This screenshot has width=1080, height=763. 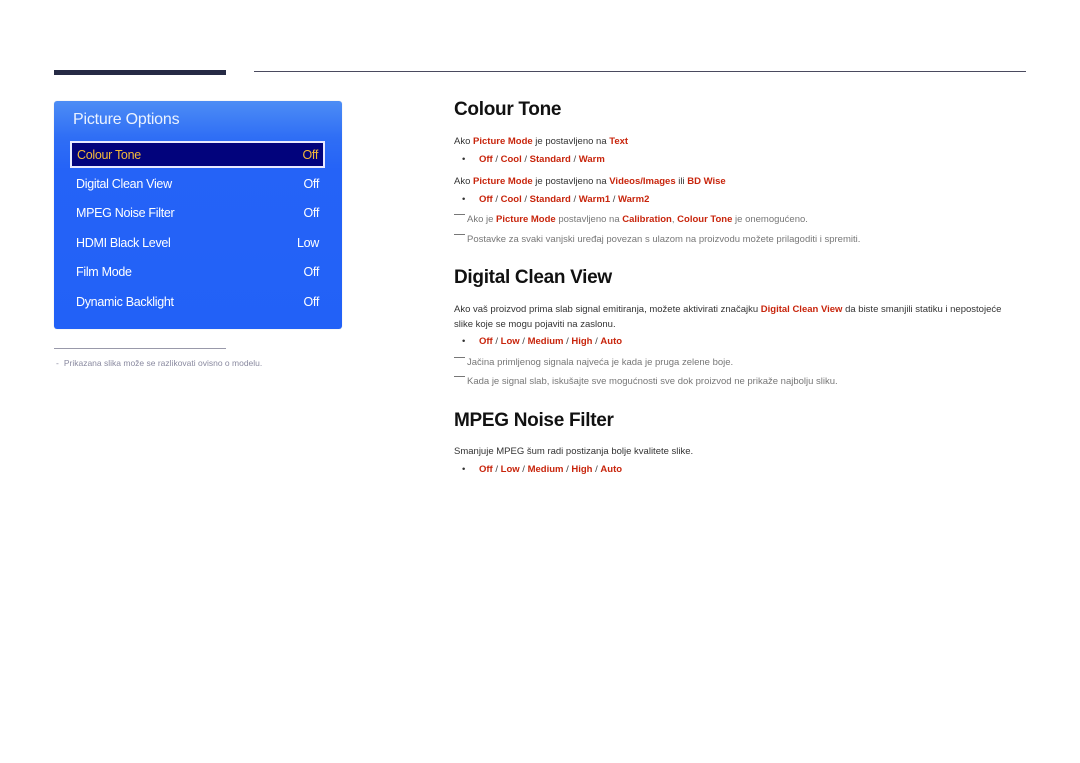 What do you see at coordinates (640, 71) in the screenshot?
I see `header-rule-thin` at bounding box center [640, 71].